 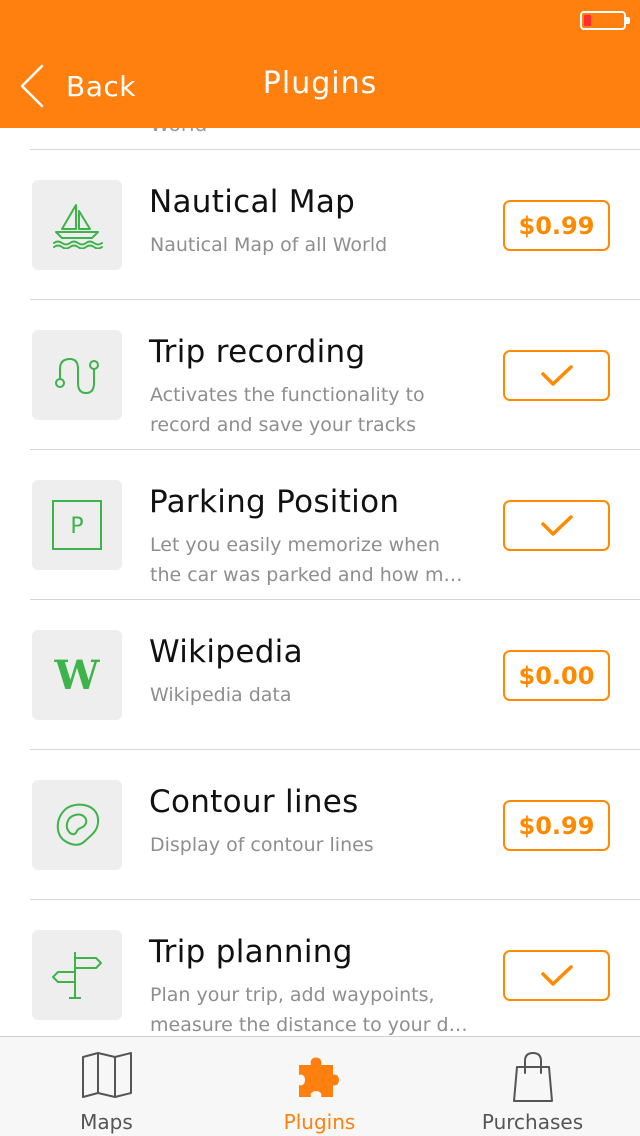 What do you see at coordinates (226, 652) in the screenshot?
I see `plugin-title: Wikipedia` at bounding box center [226, 652].